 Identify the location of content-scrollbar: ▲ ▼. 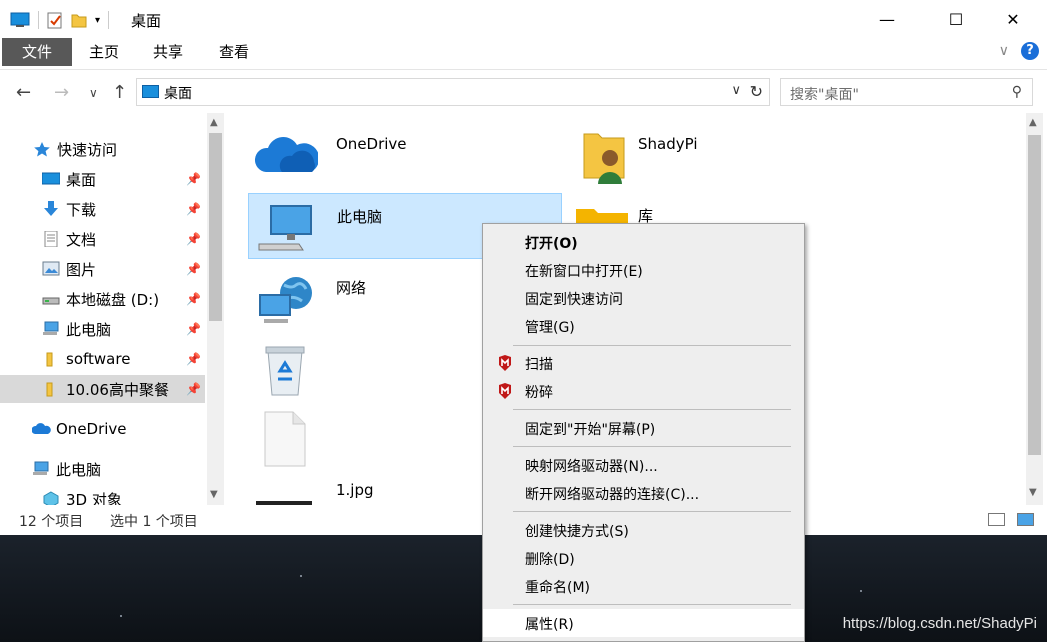
(1034, 309).